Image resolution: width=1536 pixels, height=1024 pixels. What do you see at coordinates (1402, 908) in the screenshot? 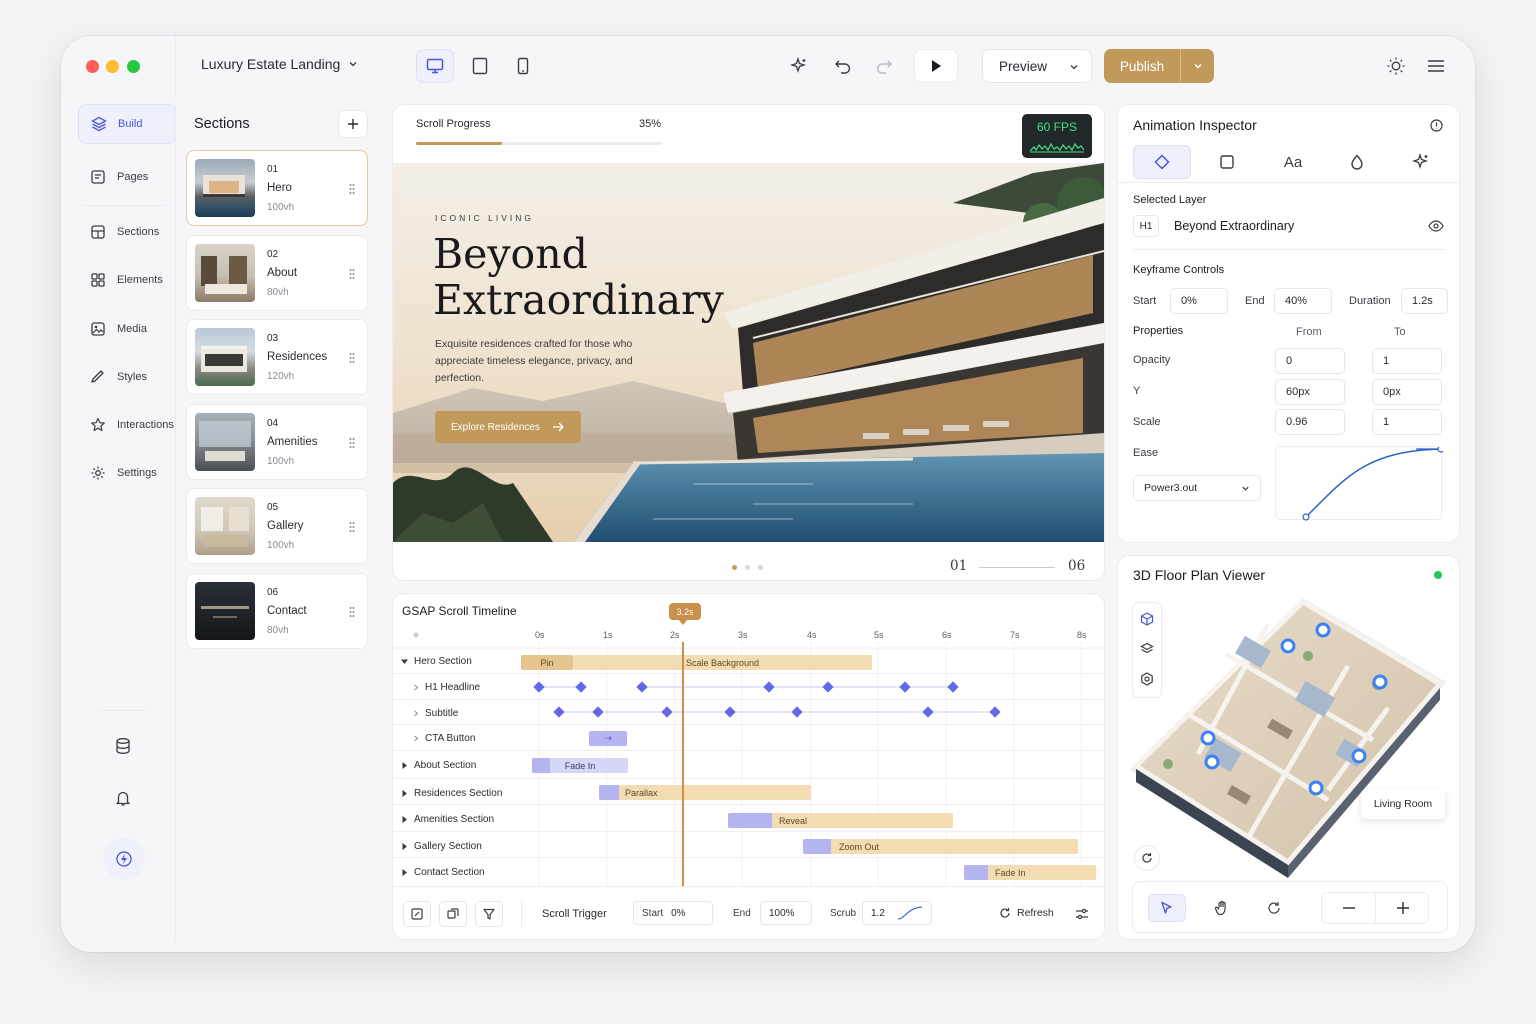
I see `zoom-in-button` at bounding box center [1402, 908].